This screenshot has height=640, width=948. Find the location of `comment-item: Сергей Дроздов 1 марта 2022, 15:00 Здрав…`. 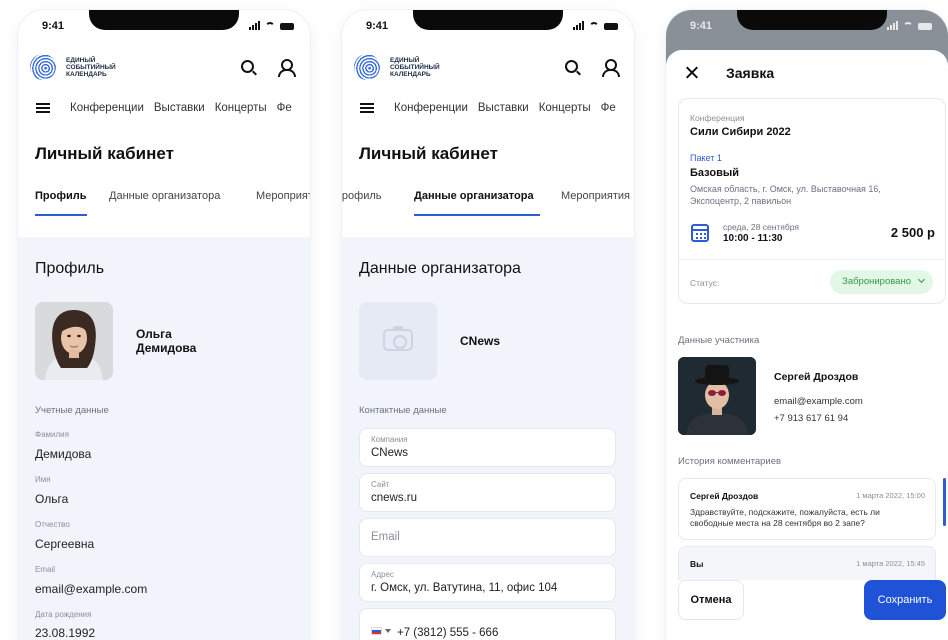

comment-item: Сергей Дроздов 1 марта 2022, 15:00 Здрав… is located at coordinates (807, 509).